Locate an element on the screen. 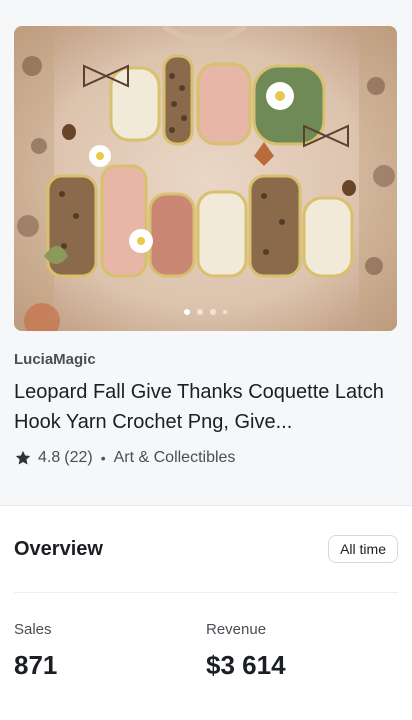 The image size is (412, 720). stat-revenue: Revenue $3 614 is located at coordinates (302, 651).